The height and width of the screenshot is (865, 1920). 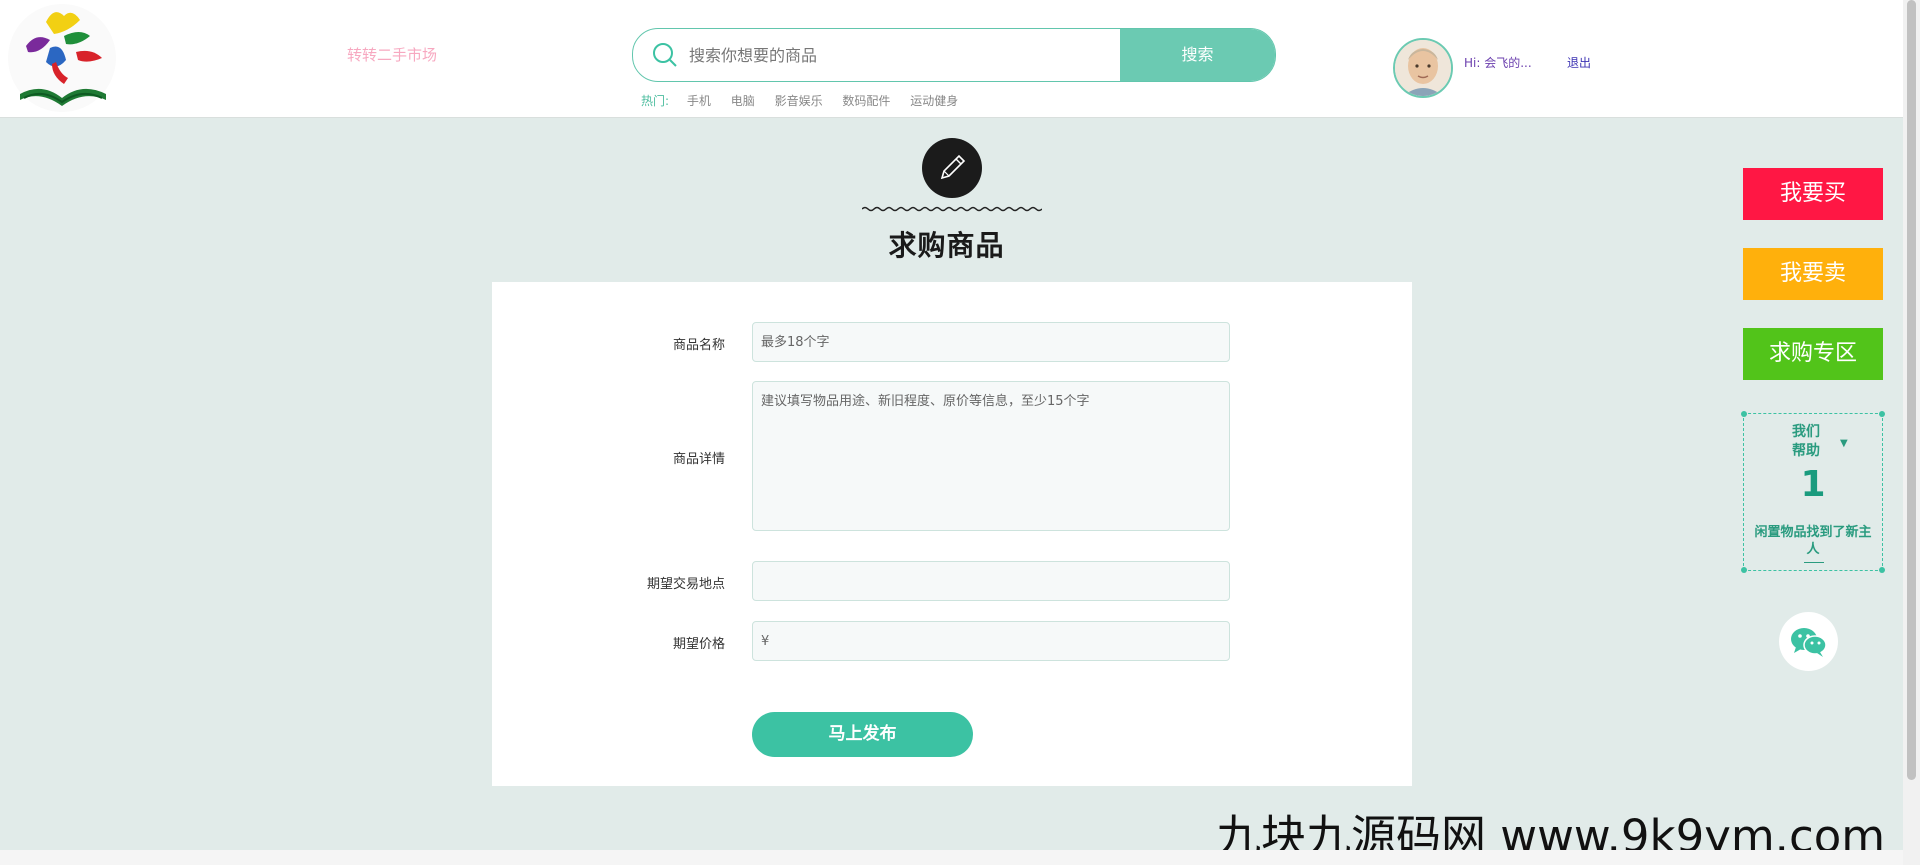 I want to click on triangle-down-icon: ▼, so click(x=1844, y=443).